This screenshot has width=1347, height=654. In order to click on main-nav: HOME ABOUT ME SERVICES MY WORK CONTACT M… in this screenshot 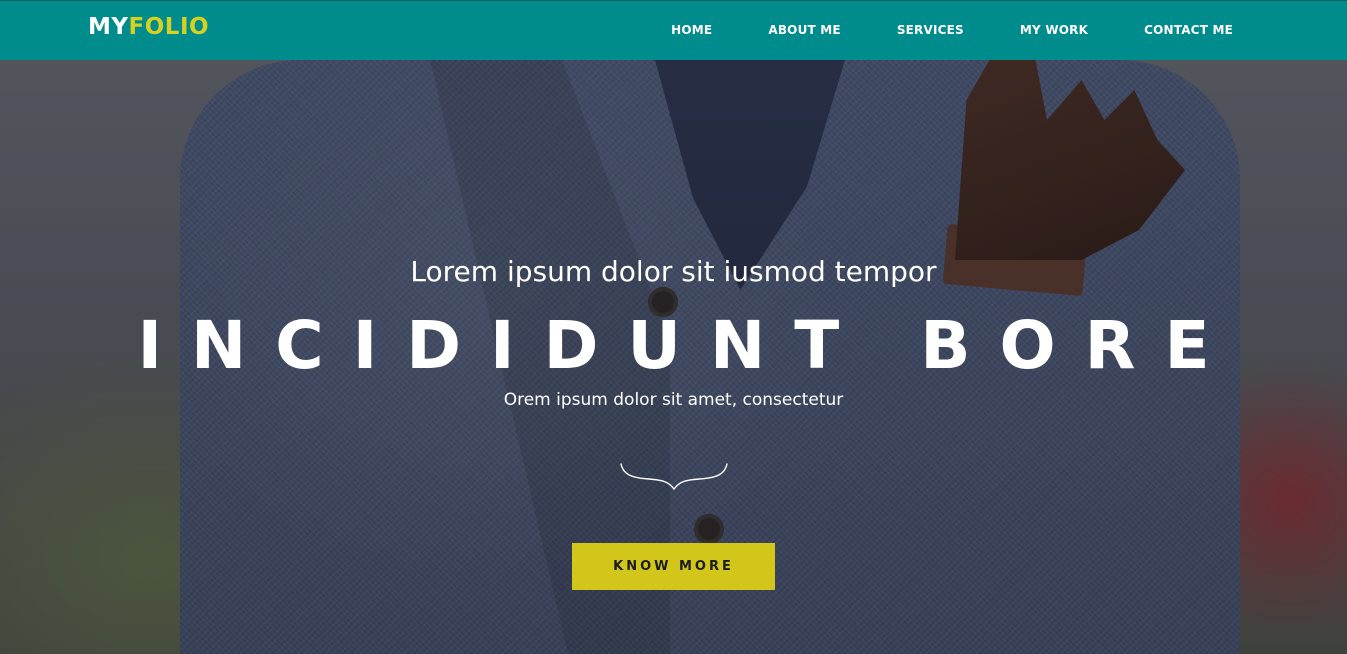, I will do `click(952, 30)`.